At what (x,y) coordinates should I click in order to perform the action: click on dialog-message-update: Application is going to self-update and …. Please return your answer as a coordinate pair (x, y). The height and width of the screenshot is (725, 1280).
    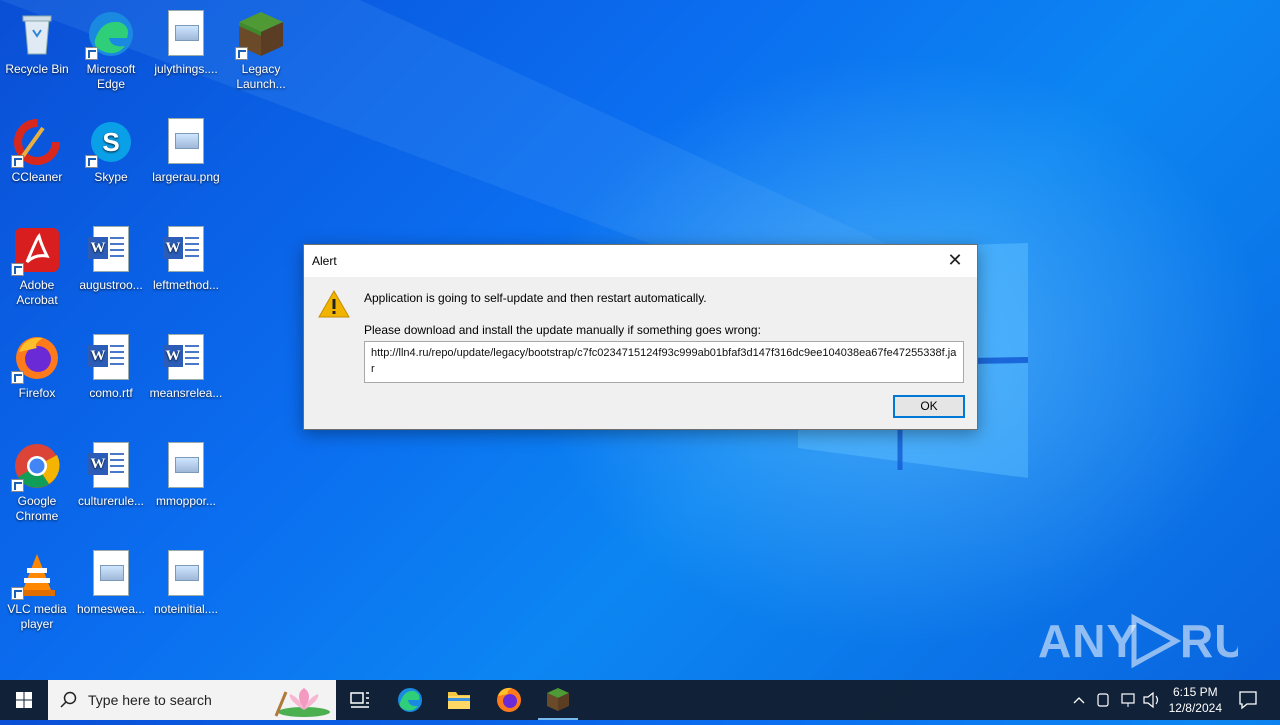
    Looking at the image, I should click on (535, 298).